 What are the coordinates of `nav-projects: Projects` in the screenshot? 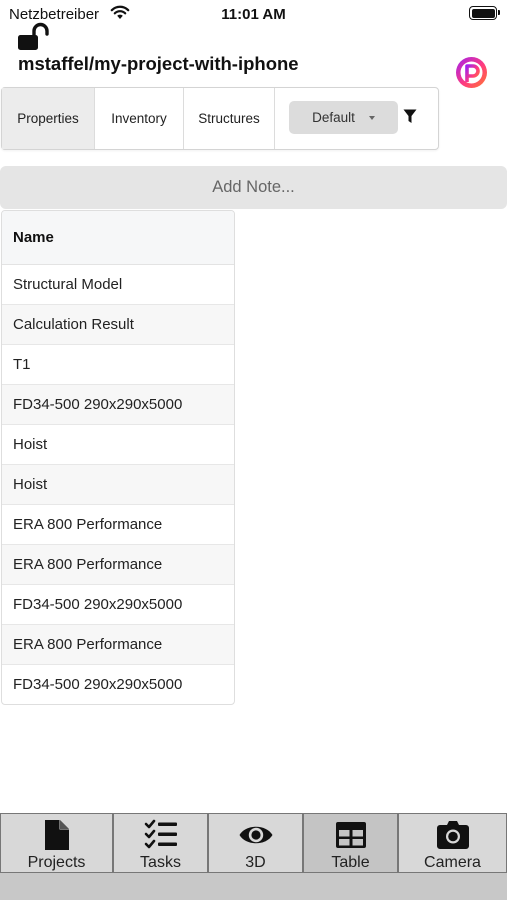 It's located at (56, 843).